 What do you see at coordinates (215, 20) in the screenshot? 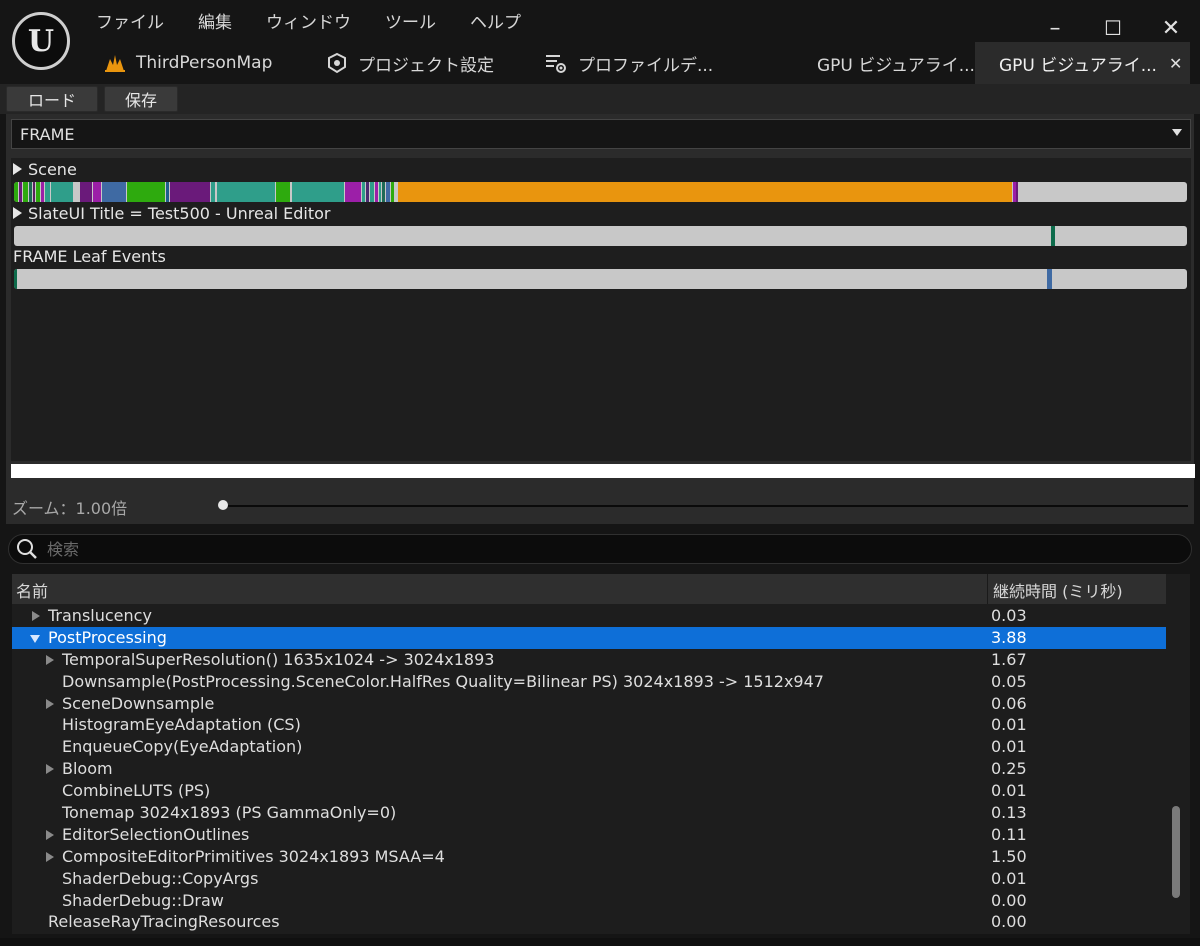
I see `menu-edit: 編集` at bounding box center [215, 20].